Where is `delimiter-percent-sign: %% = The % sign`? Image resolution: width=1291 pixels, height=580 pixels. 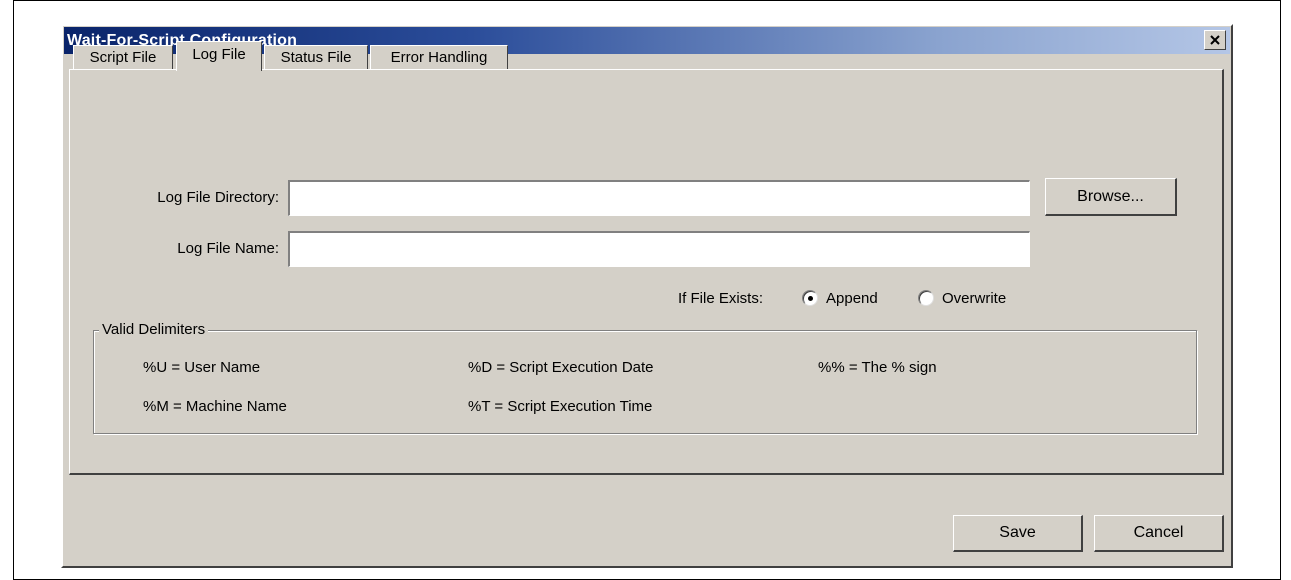
delimiter-percent-sign: %% = The % sign is located at coordinates (877, 367).